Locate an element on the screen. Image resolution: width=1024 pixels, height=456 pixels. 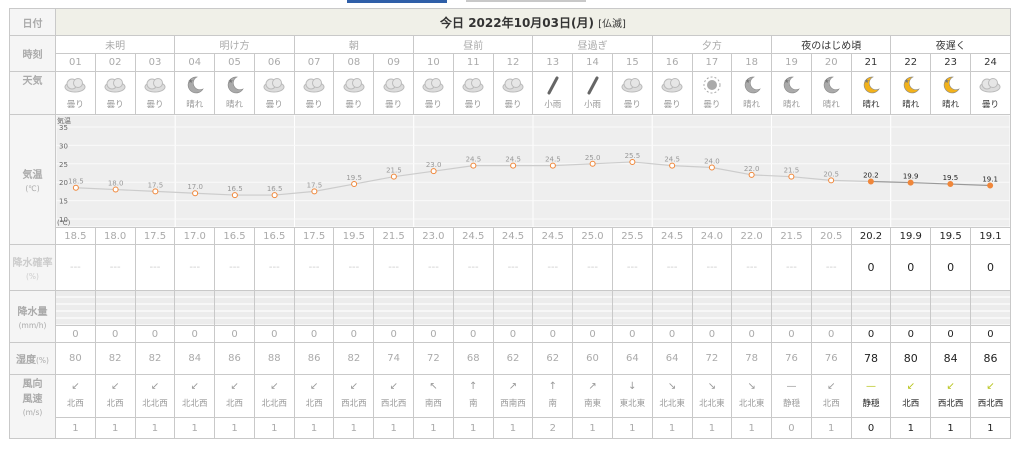
temp-data-label: 21.5 is located at coordinates (792, 171).